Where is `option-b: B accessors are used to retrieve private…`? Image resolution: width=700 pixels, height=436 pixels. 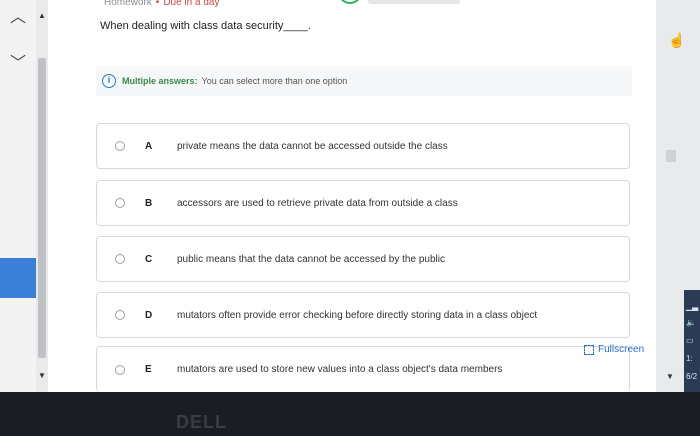 option-b: B accessors are used to retrieve private… is located at coordinates (363, 203).